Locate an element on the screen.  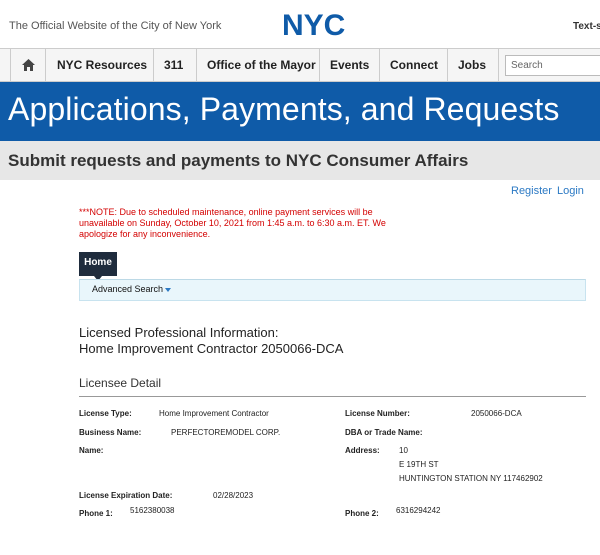
licensed-professional-heading: Licensed Professional Information: is located at coordinates (179, 332).